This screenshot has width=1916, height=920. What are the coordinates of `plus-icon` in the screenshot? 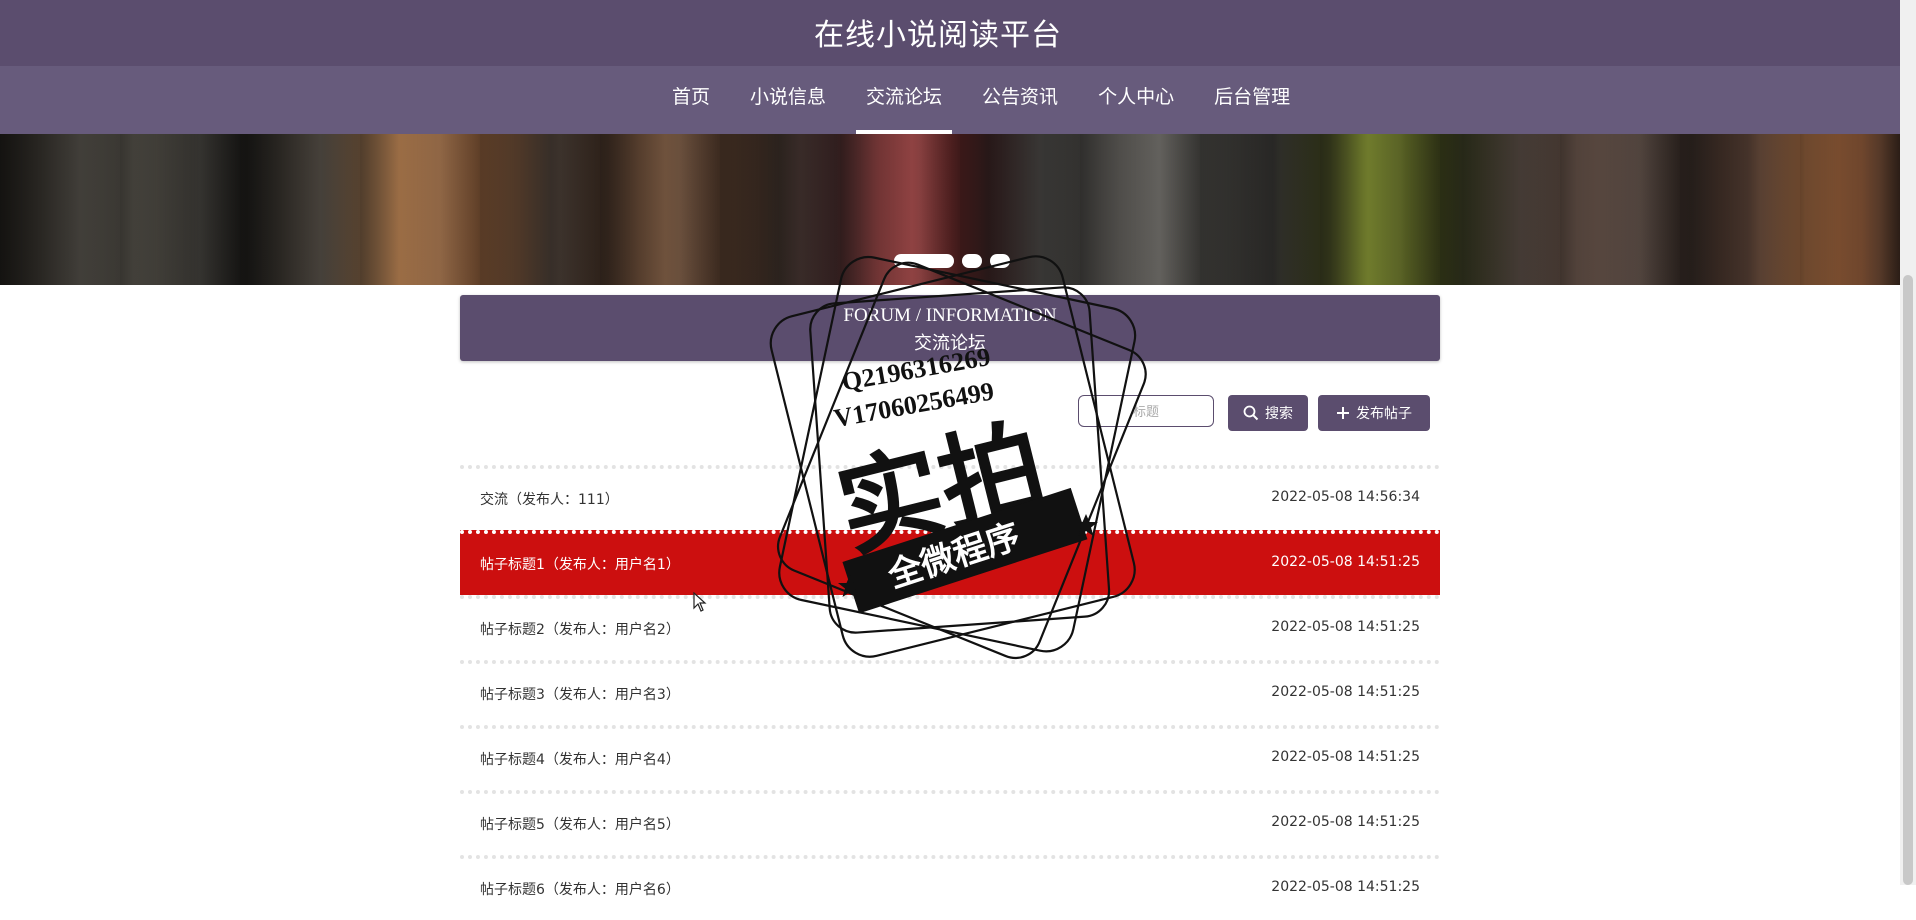 It's located at (1343, 413).